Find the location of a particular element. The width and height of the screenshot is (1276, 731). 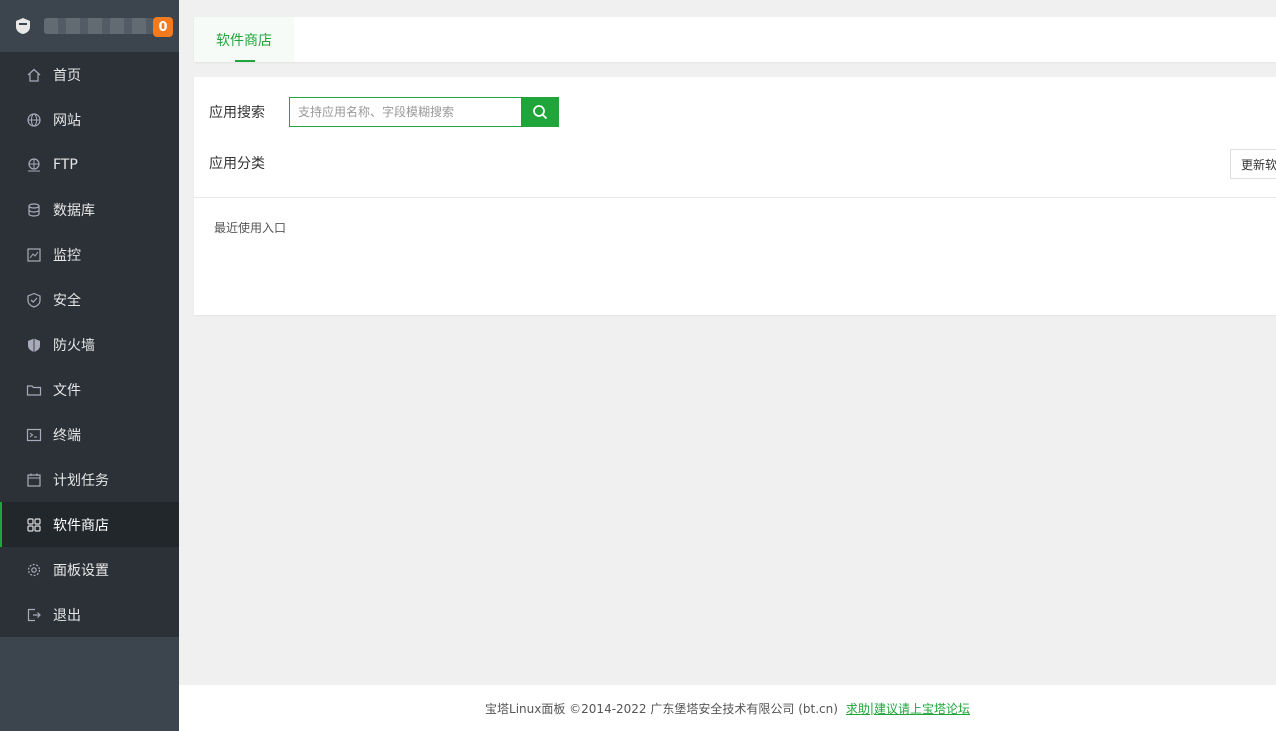

home-icon is located at coordinates (34, 75).